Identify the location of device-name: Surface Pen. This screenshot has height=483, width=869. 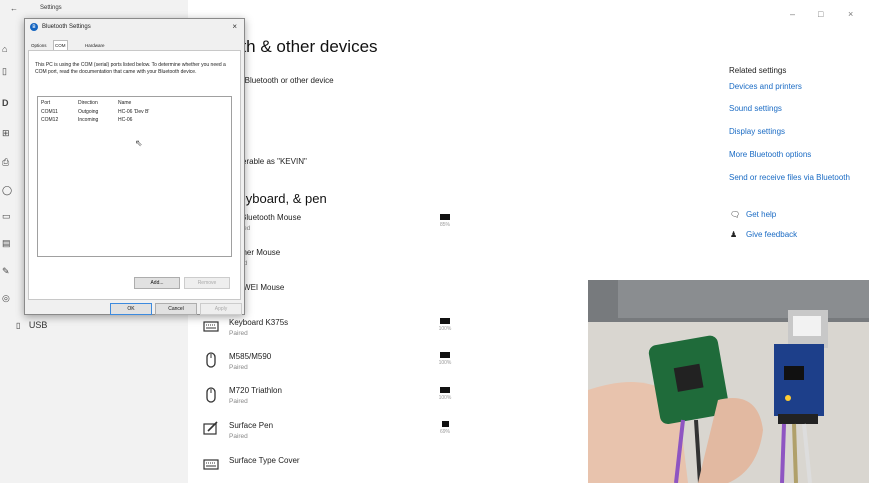
(251, 425).